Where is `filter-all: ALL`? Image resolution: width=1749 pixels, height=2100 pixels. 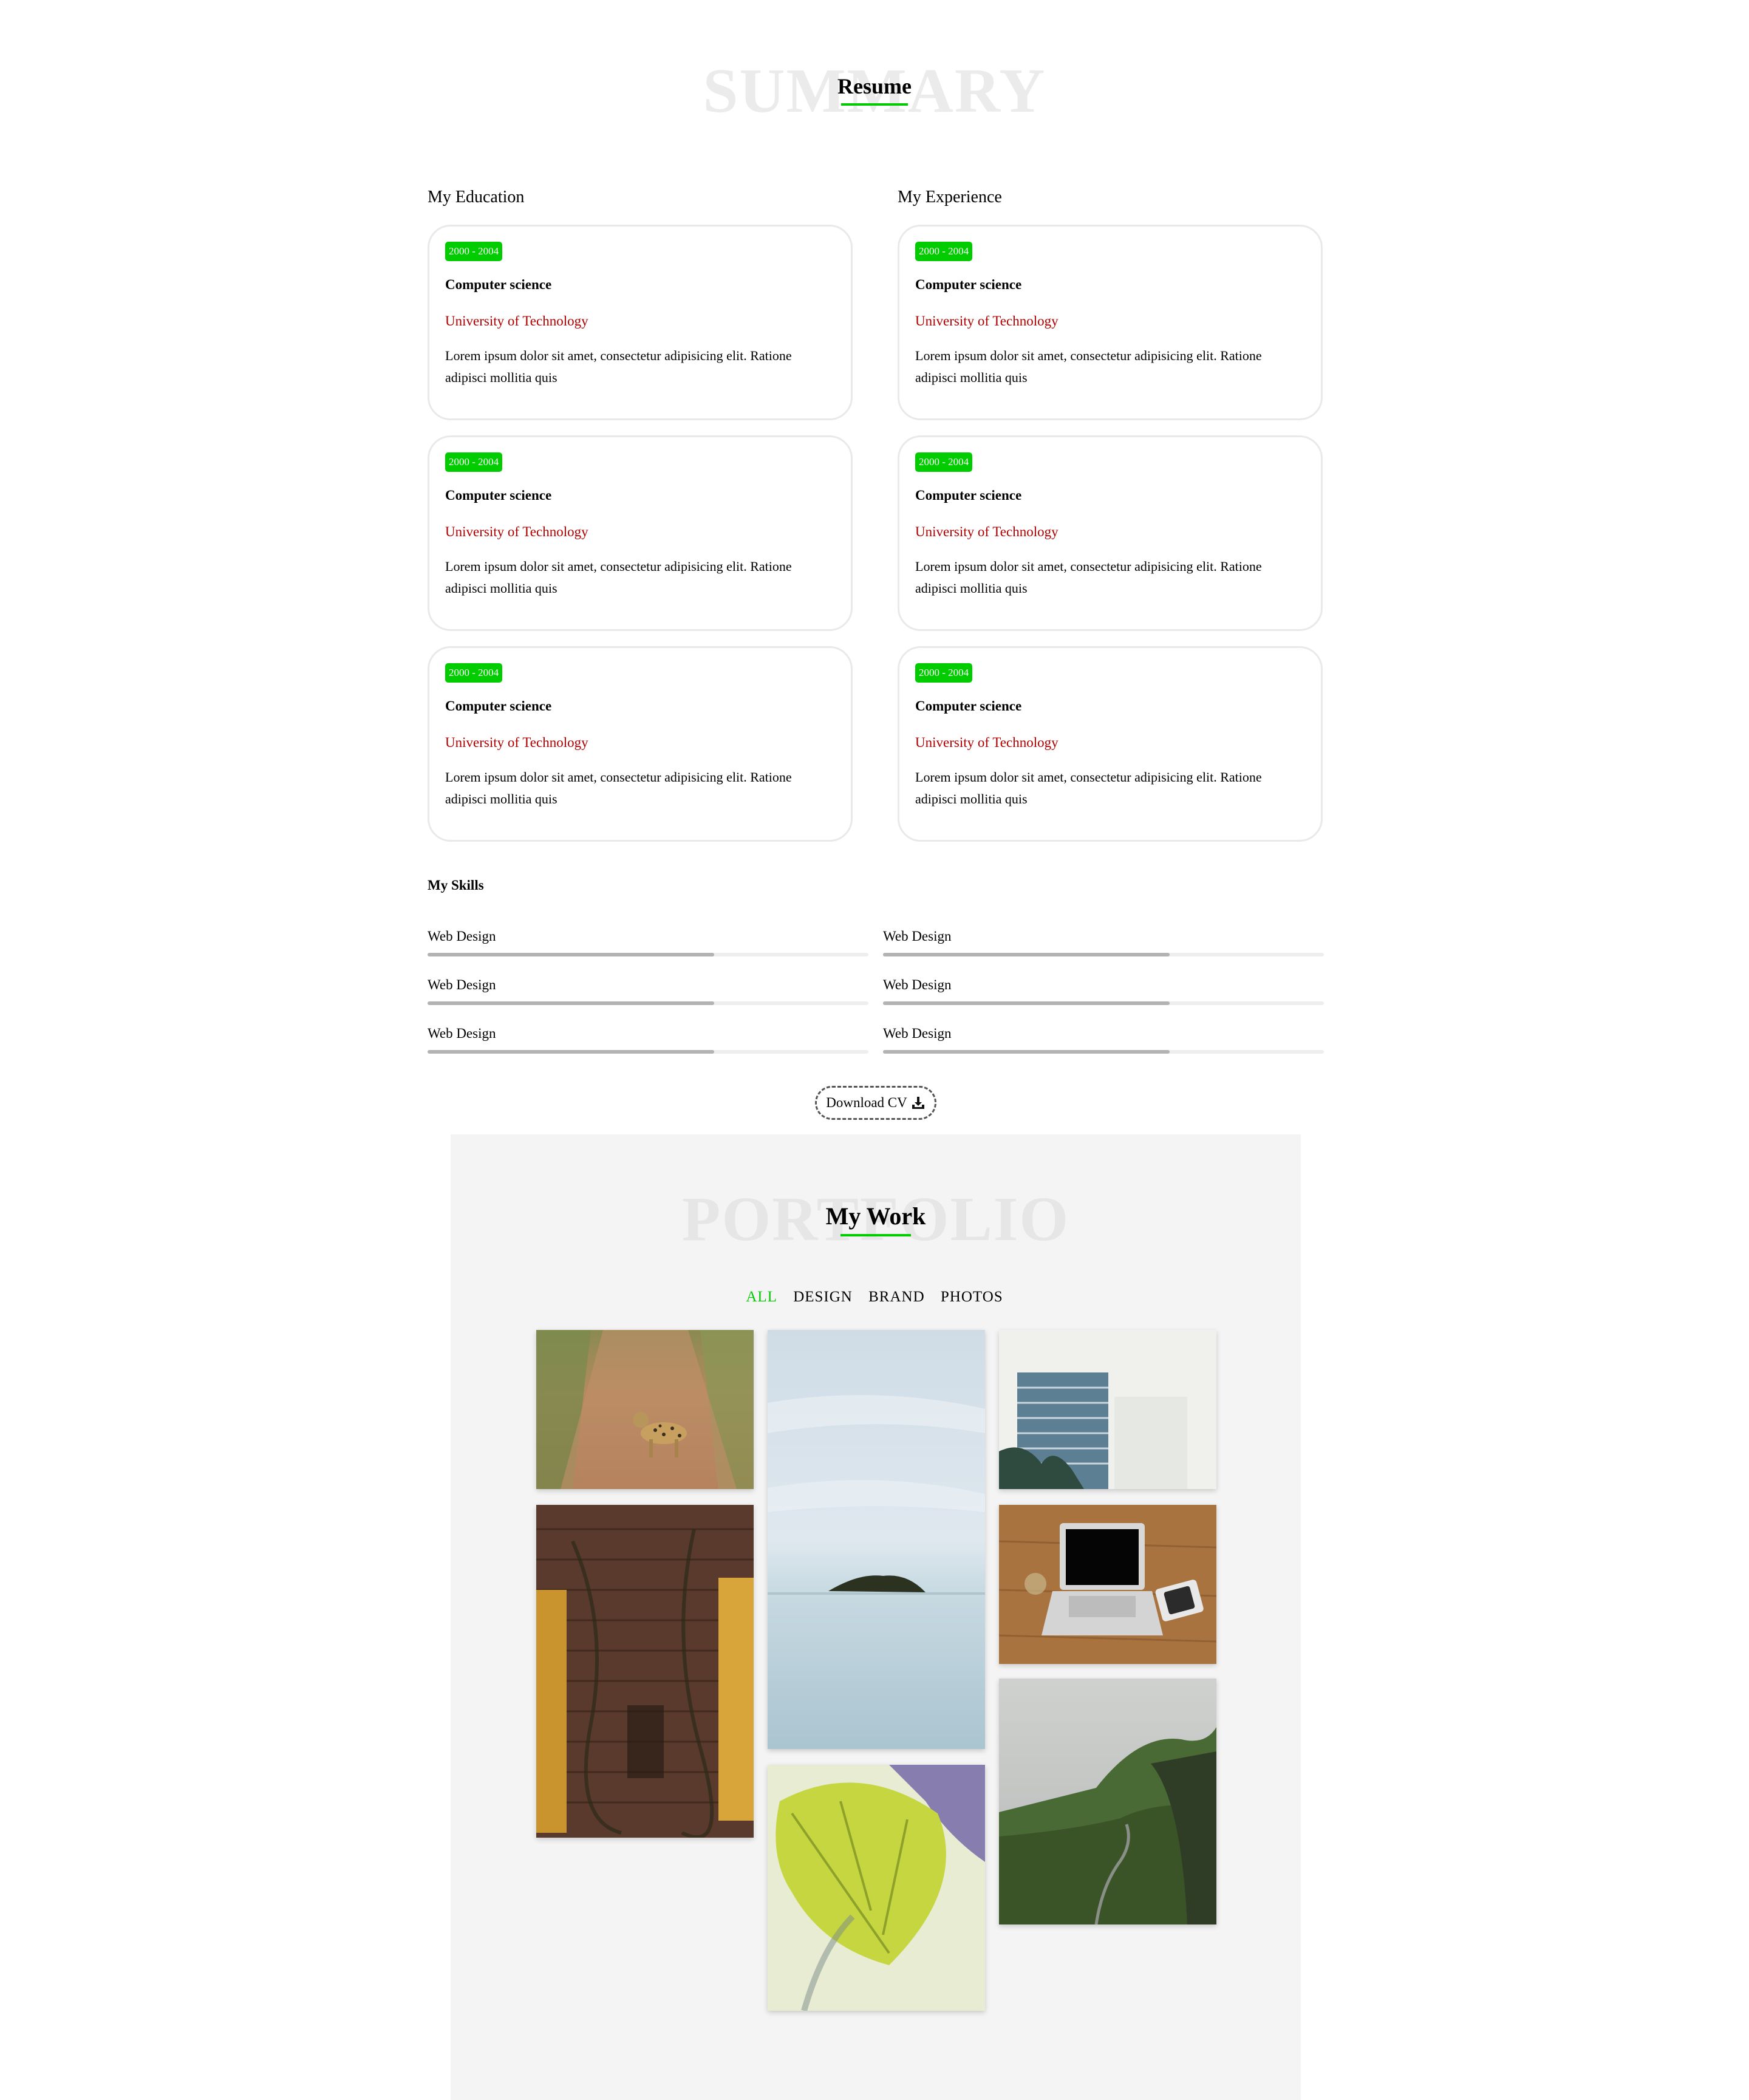 filter-all: ALL is located at coordinates (761, 1297).